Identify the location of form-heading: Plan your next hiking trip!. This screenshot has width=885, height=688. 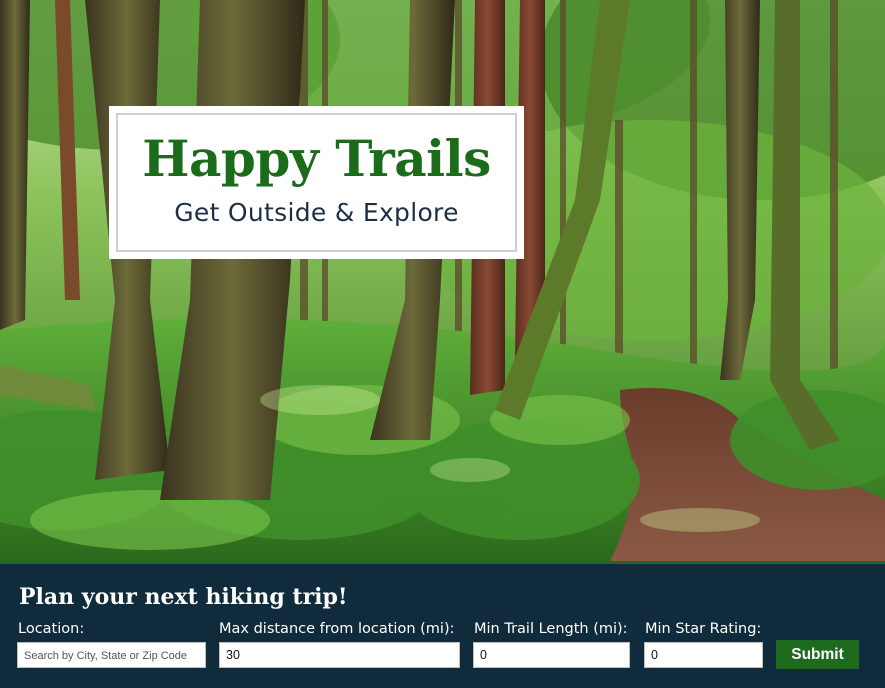
(183, 597).